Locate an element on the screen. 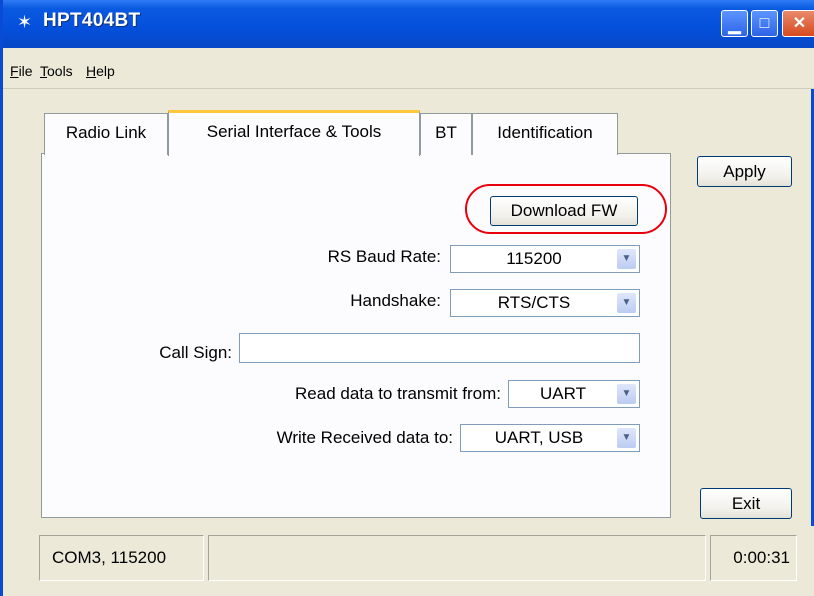 This screenshot has height=596, width=814. title-bar: ✶ HPT404BT ▁ □ ✕ is located at coordinates (408, 24).